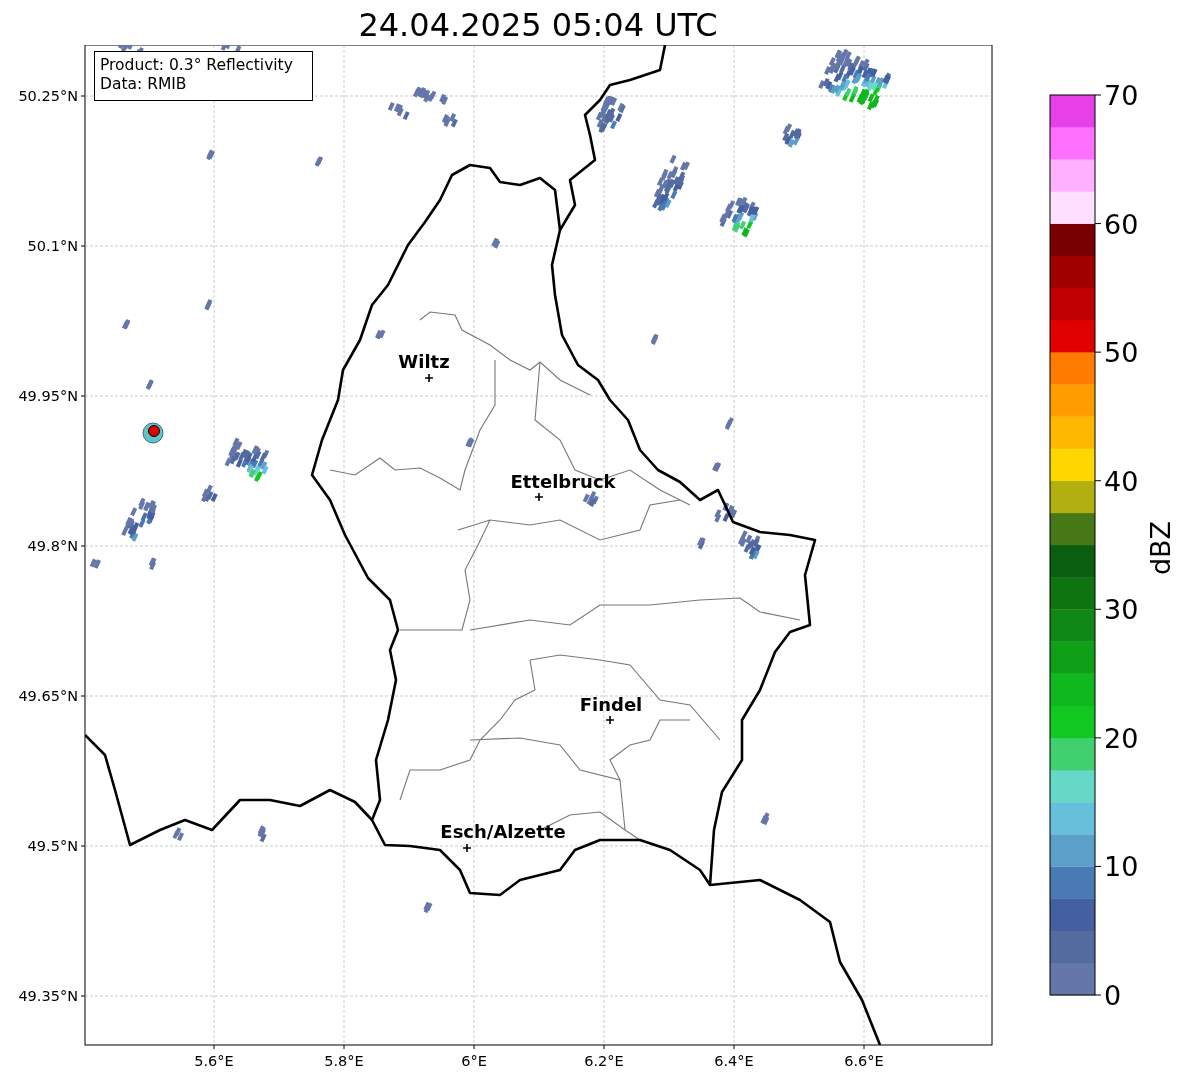 The height and width of the screenshot is (1081, 1184). What do you see at coordinates (538, 25) in the screenshot?
I see `chart-title: 24.04.2025 05:04 UTC` at bounding box center [538, 25].